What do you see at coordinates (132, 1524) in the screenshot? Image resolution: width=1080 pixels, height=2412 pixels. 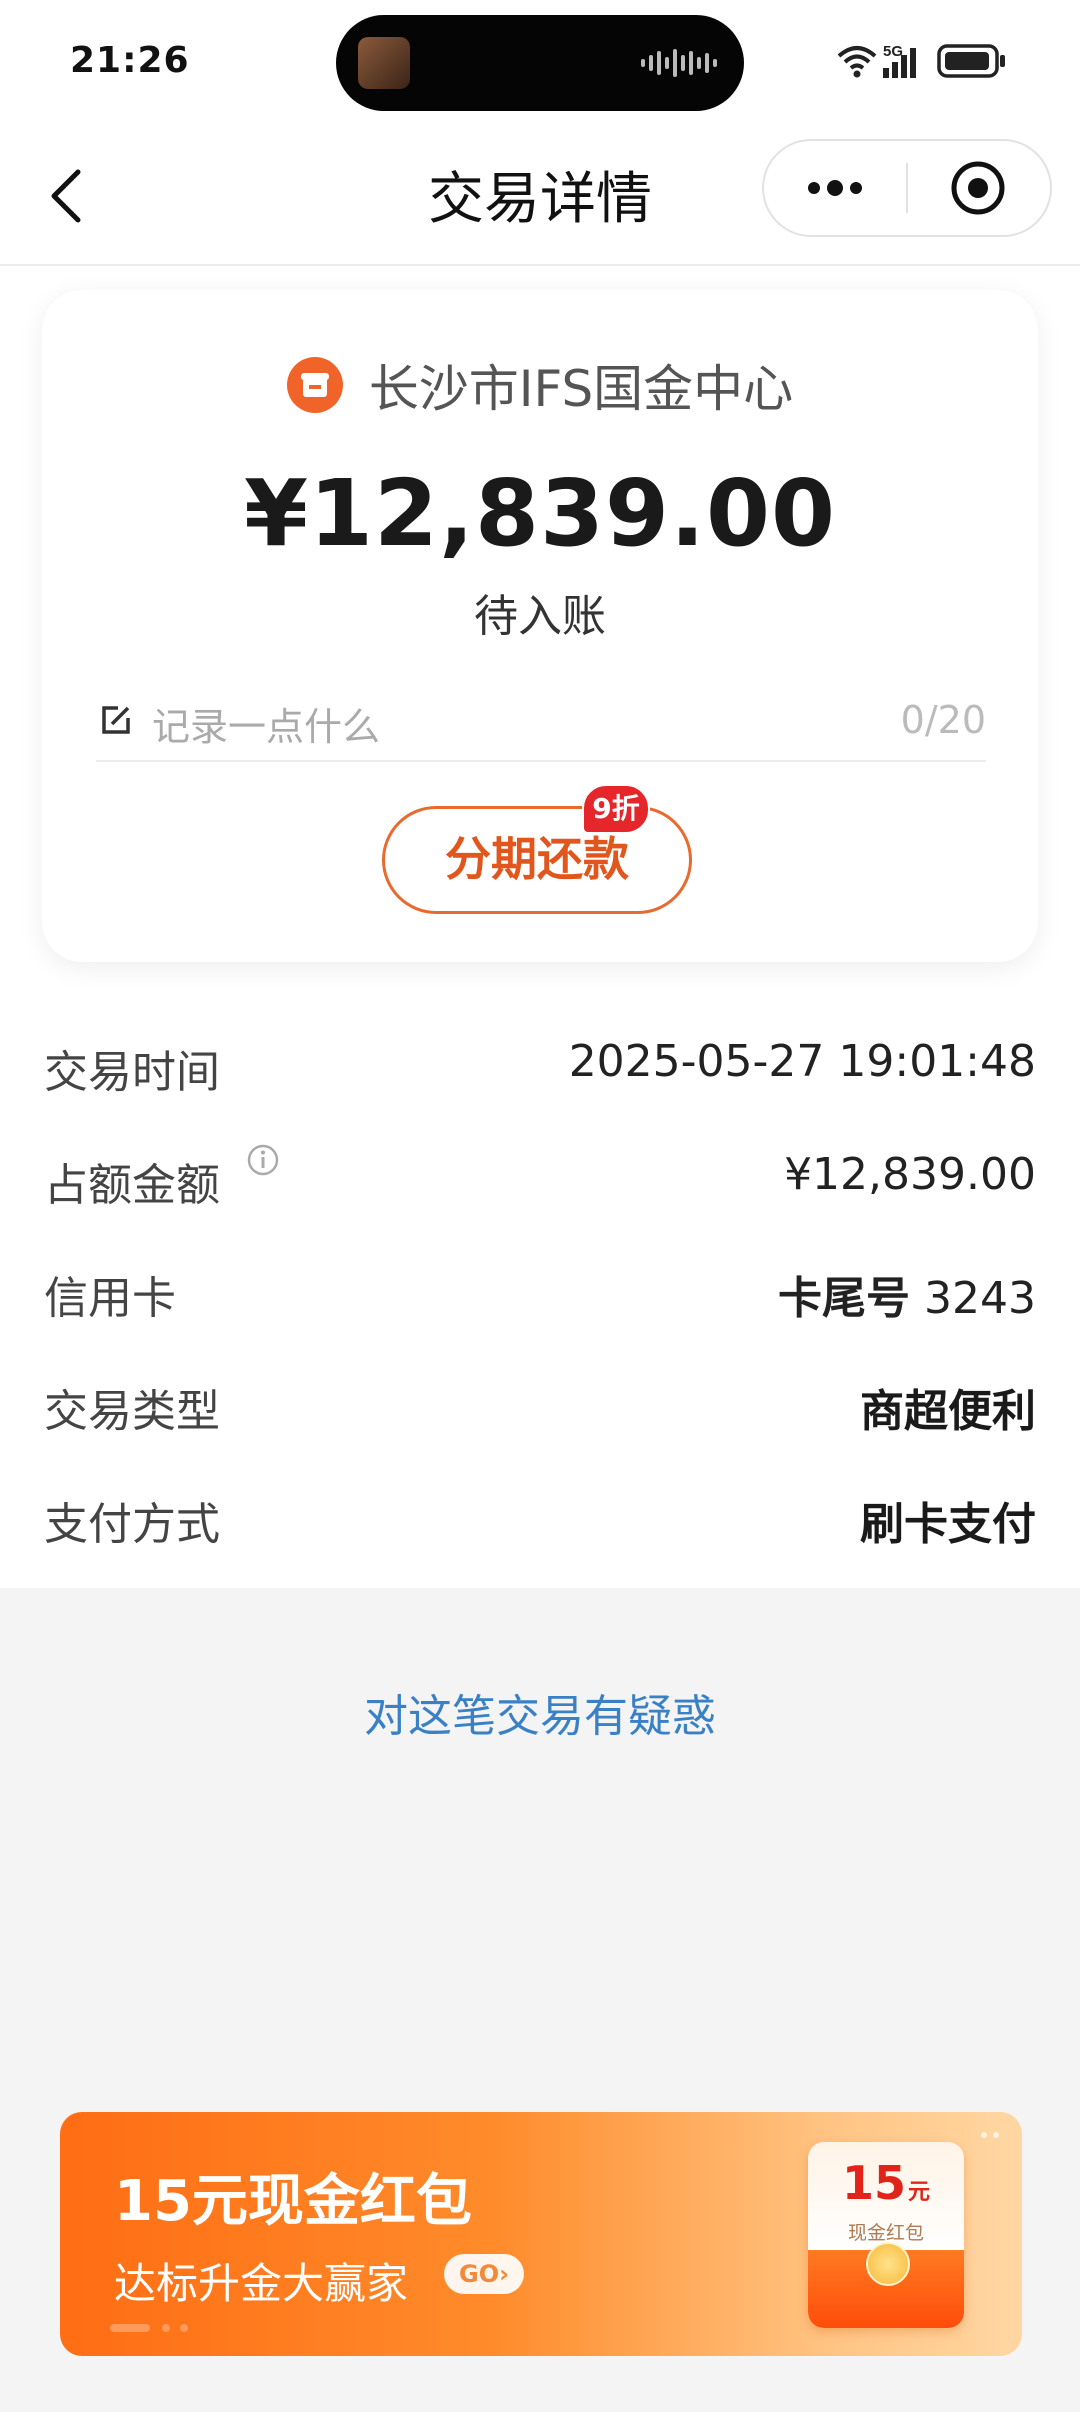 I see `detail-label: 支付方式` at bounding box center [132, 1524].